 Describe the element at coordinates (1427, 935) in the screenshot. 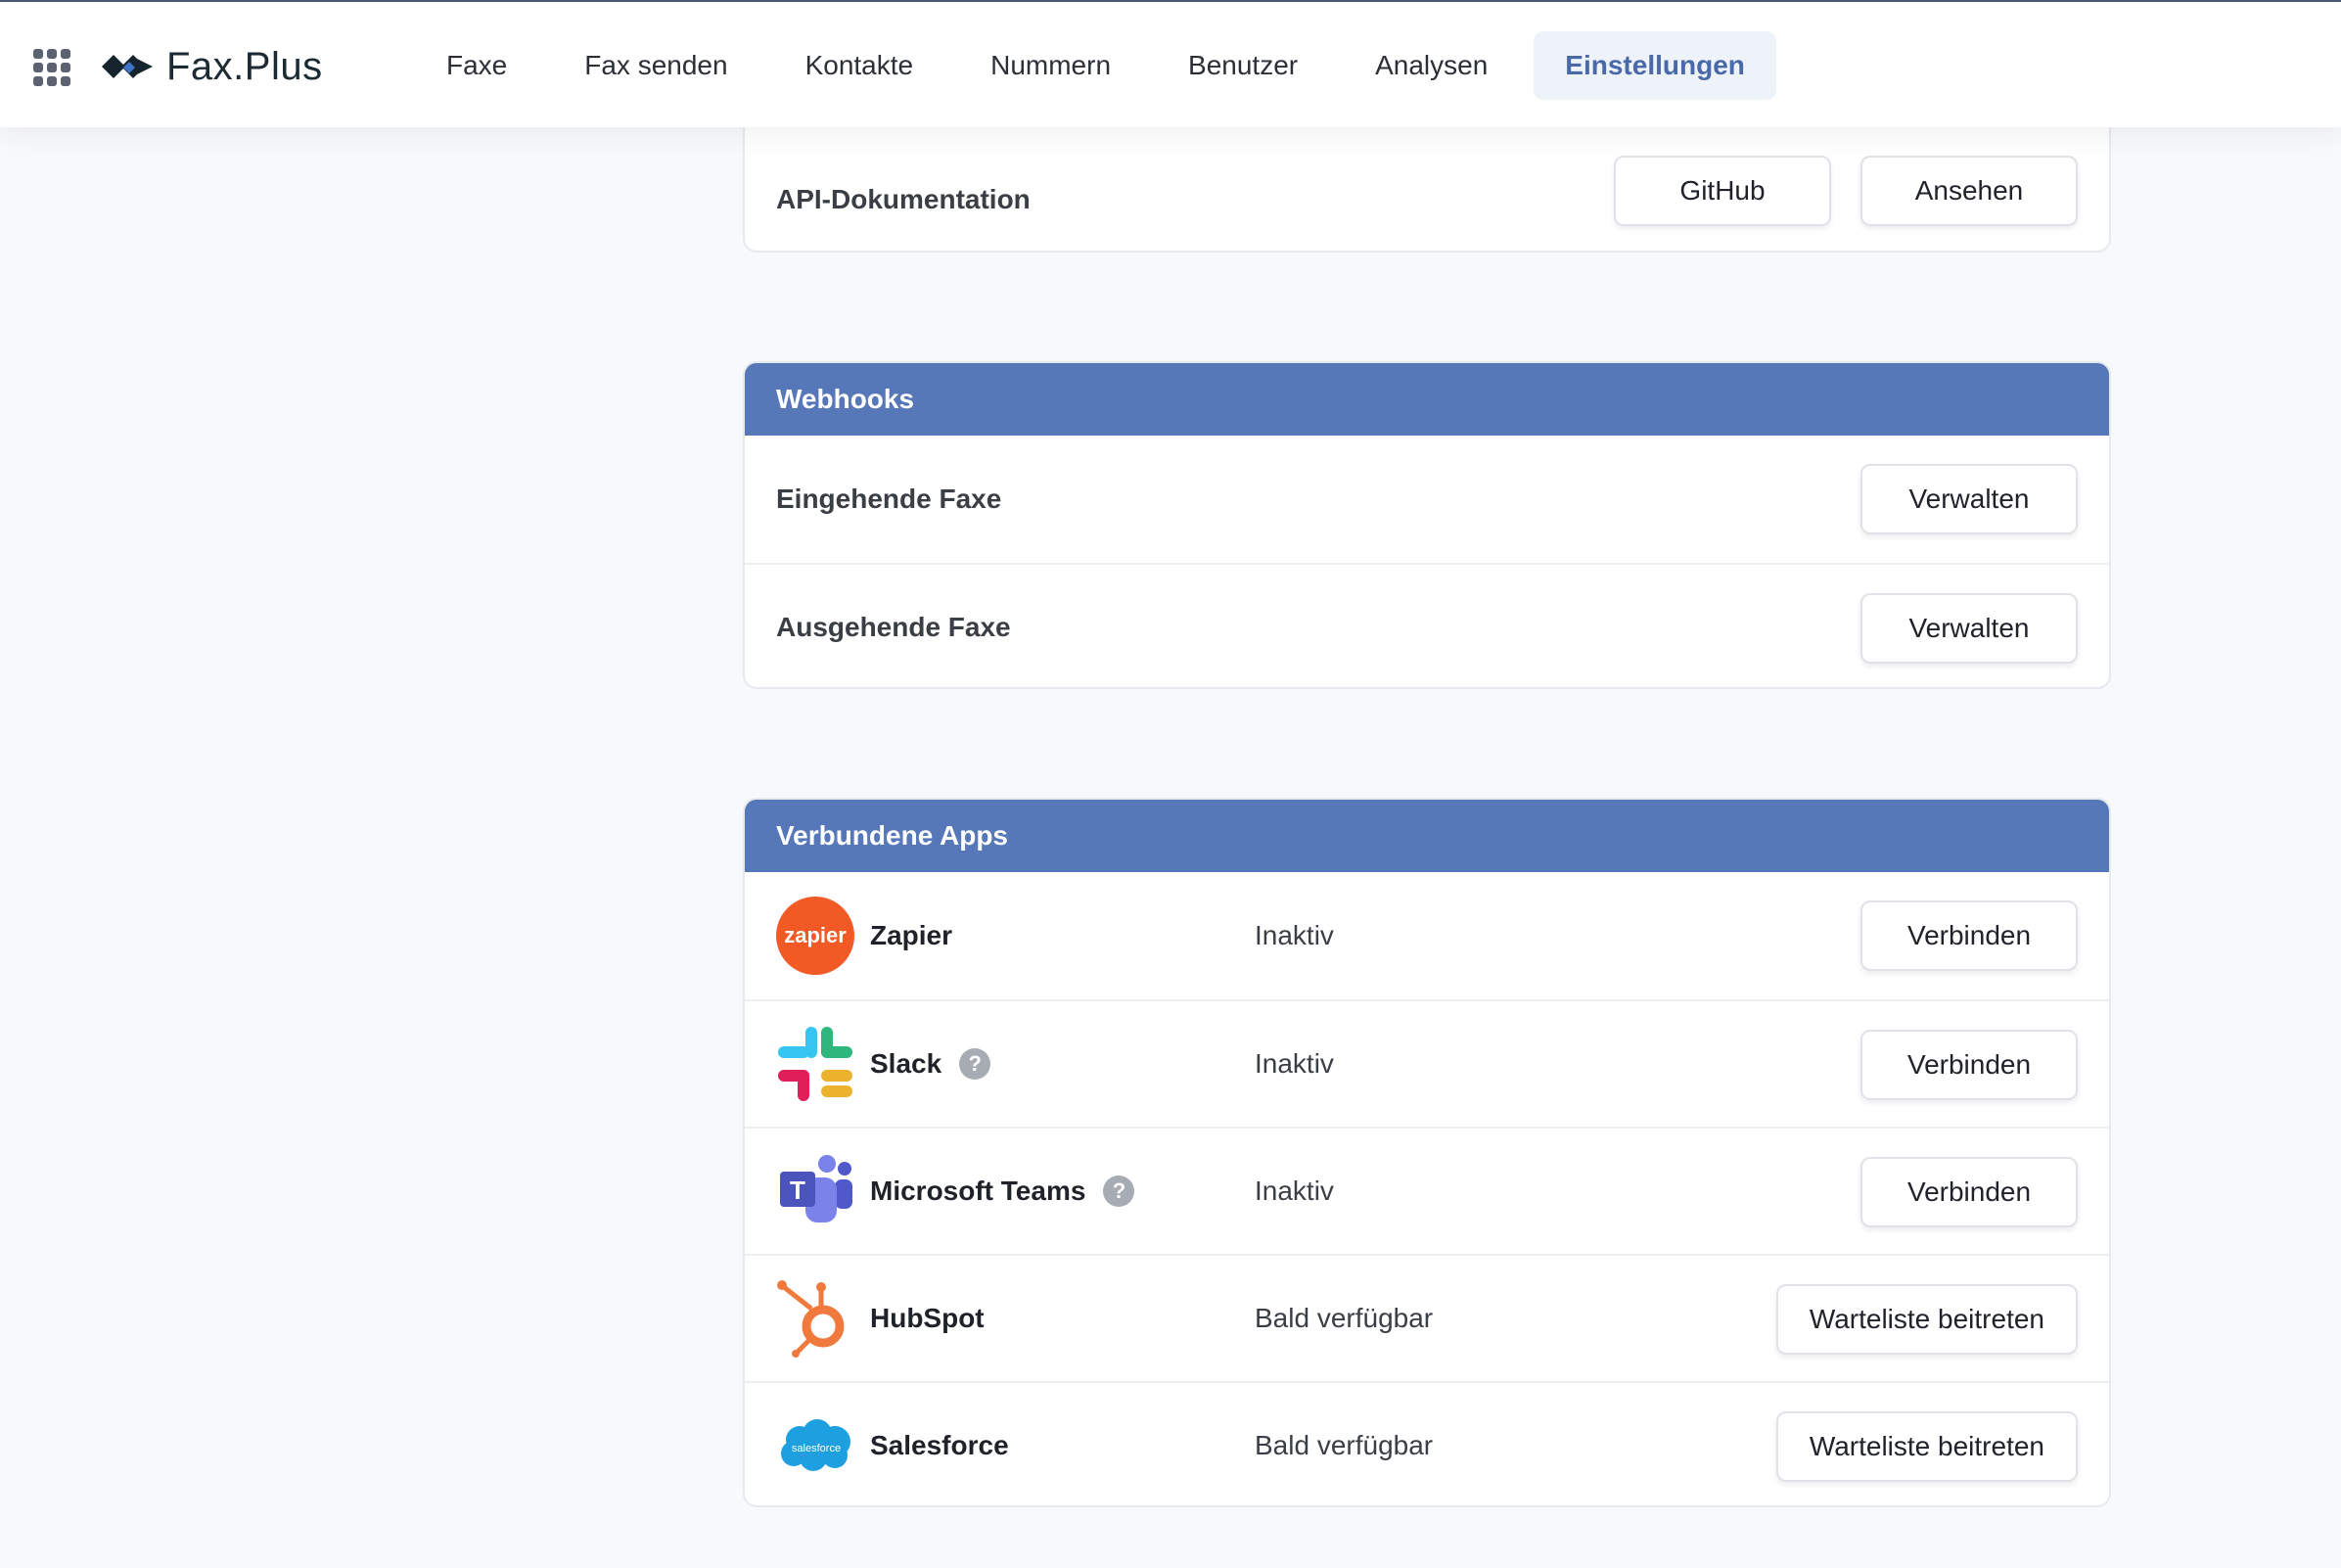

I see `app-row-zapier: zapier Zapier Inaktiv Verbinden` at that location.